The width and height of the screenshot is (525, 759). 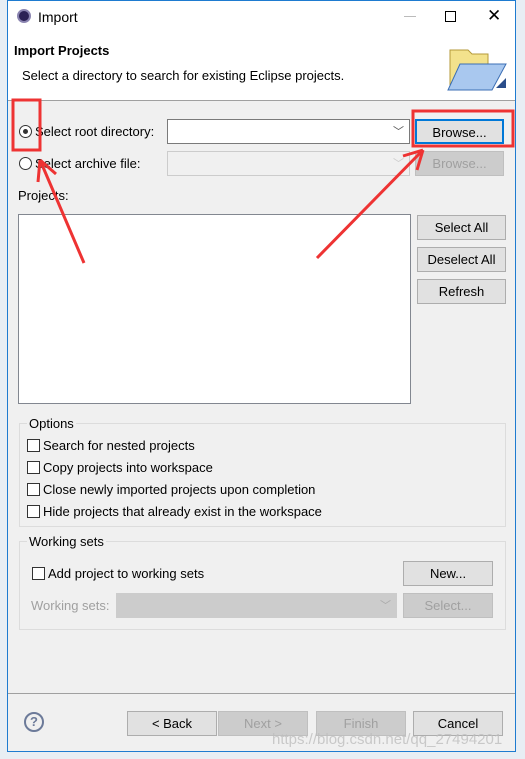 I want to click on help-icon: ?, so click(x=34, y=722).